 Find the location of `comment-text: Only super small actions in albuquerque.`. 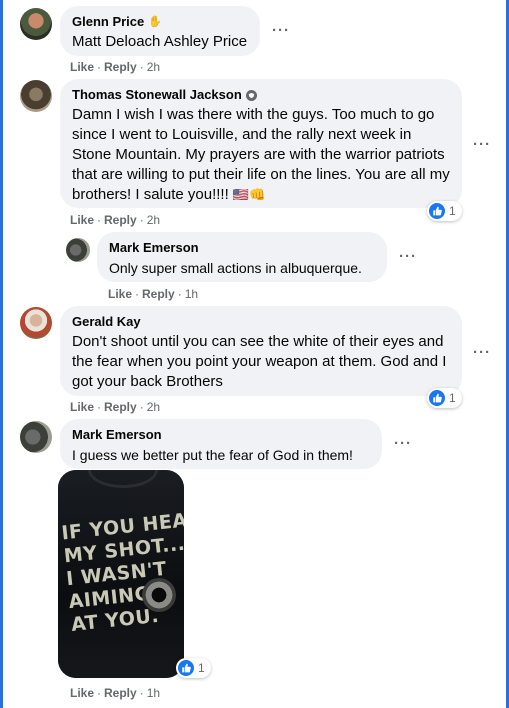

comment-text: Only super small actions in albuquerque. is located at coordinates (235, 268).